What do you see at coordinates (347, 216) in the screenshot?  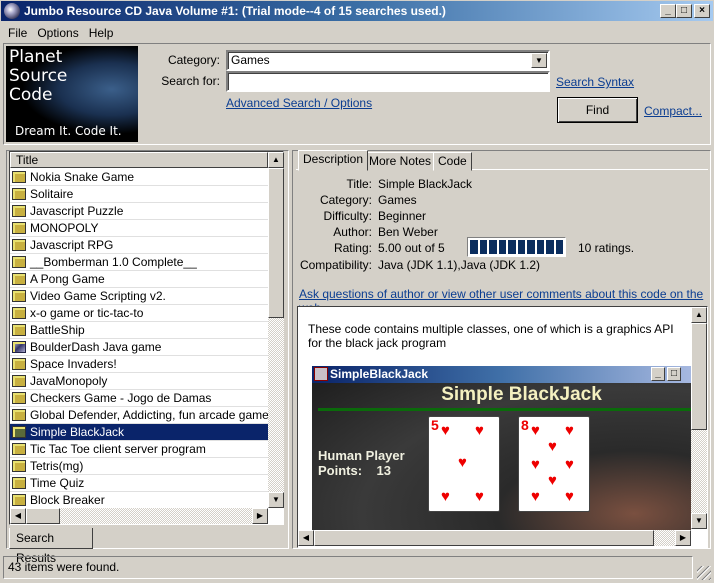 I see `difficulty-label: Difficulty:` at bounding box center [347, 216].